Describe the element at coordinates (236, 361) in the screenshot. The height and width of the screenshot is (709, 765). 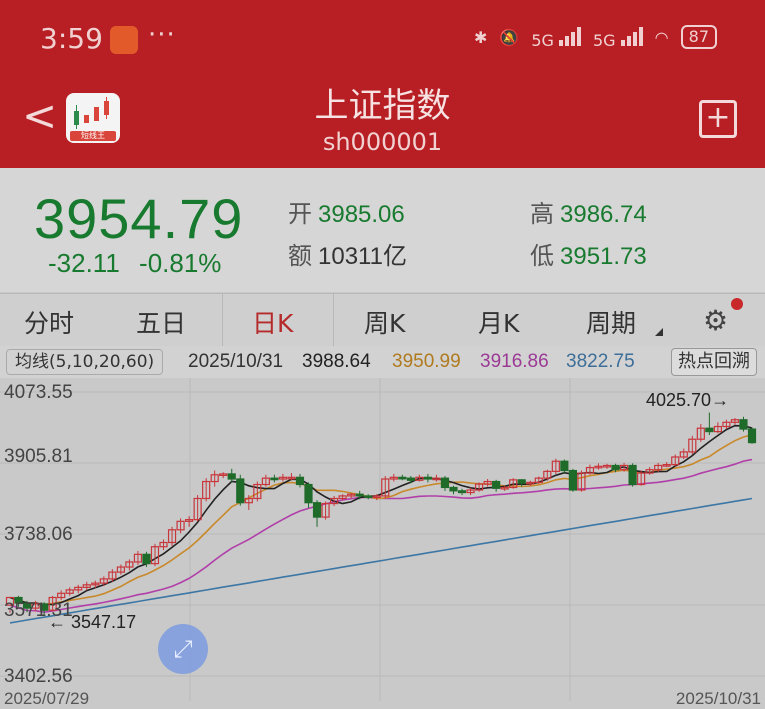
I see `ma-date: 2025/10/31` at that location.